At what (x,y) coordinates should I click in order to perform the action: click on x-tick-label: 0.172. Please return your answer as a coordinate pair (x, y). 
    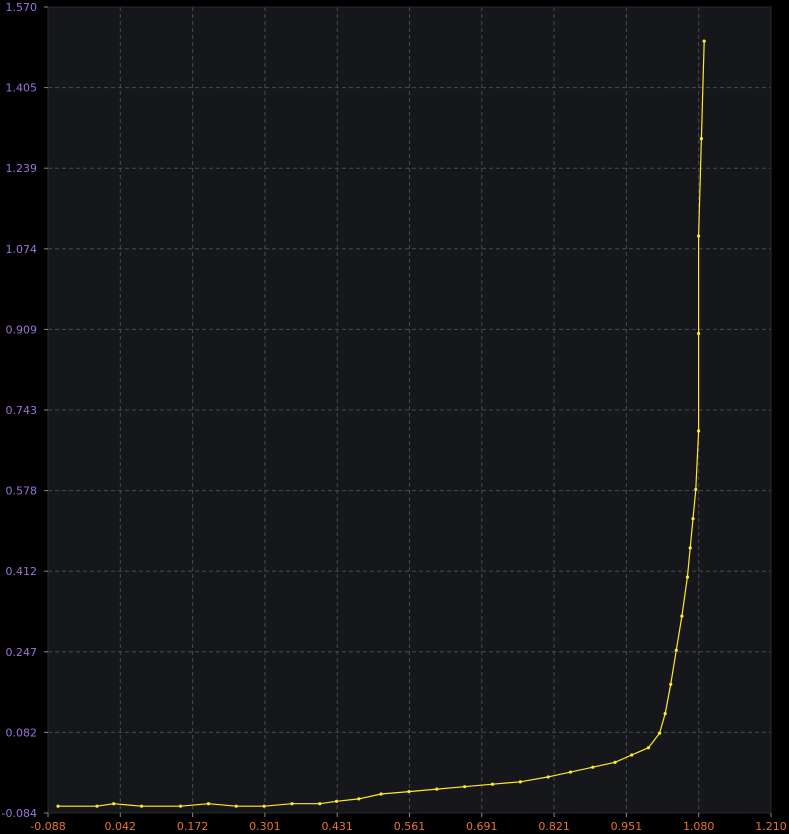
    Looking at the image, I should click on (193, 826).